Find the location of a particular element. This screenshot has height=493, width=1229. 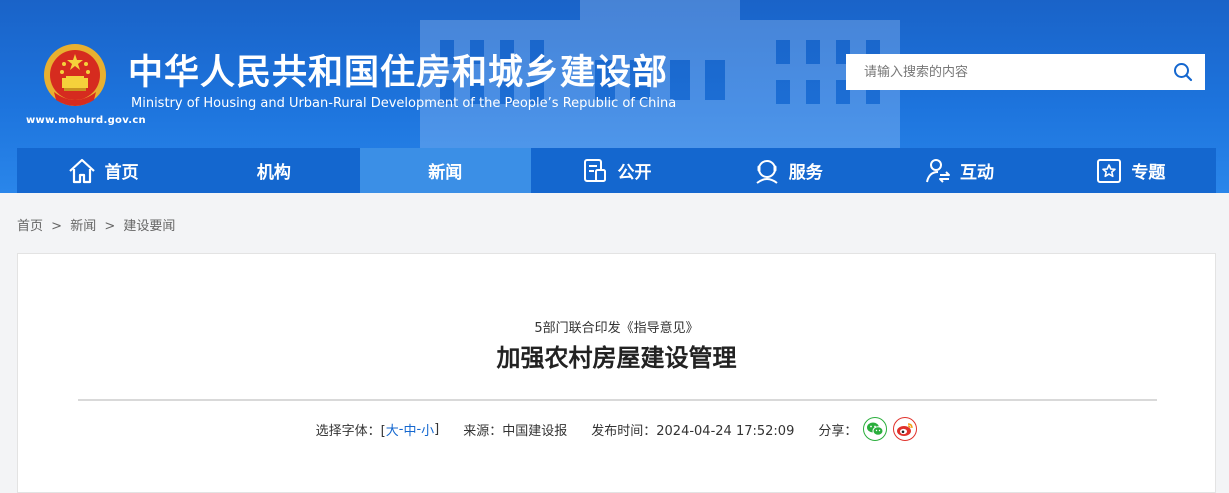

font-size-label: 选择字体：[ is located at coordinates (350, 431).